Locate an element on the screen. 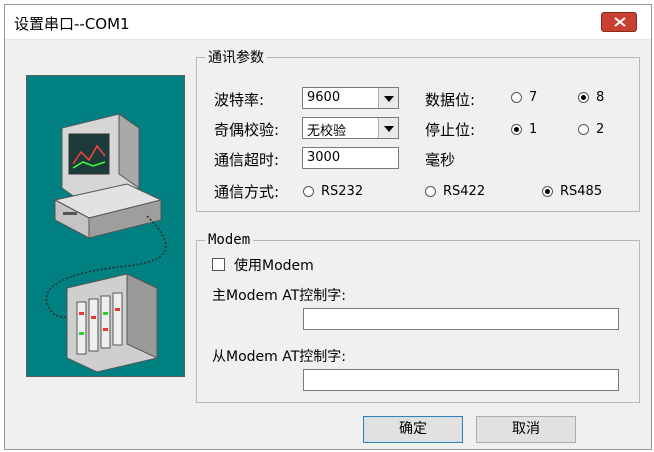 Image resolution: width=654 pixels, height=452 pixels. slave-modem-at-input is located at coordinates (461, 380).